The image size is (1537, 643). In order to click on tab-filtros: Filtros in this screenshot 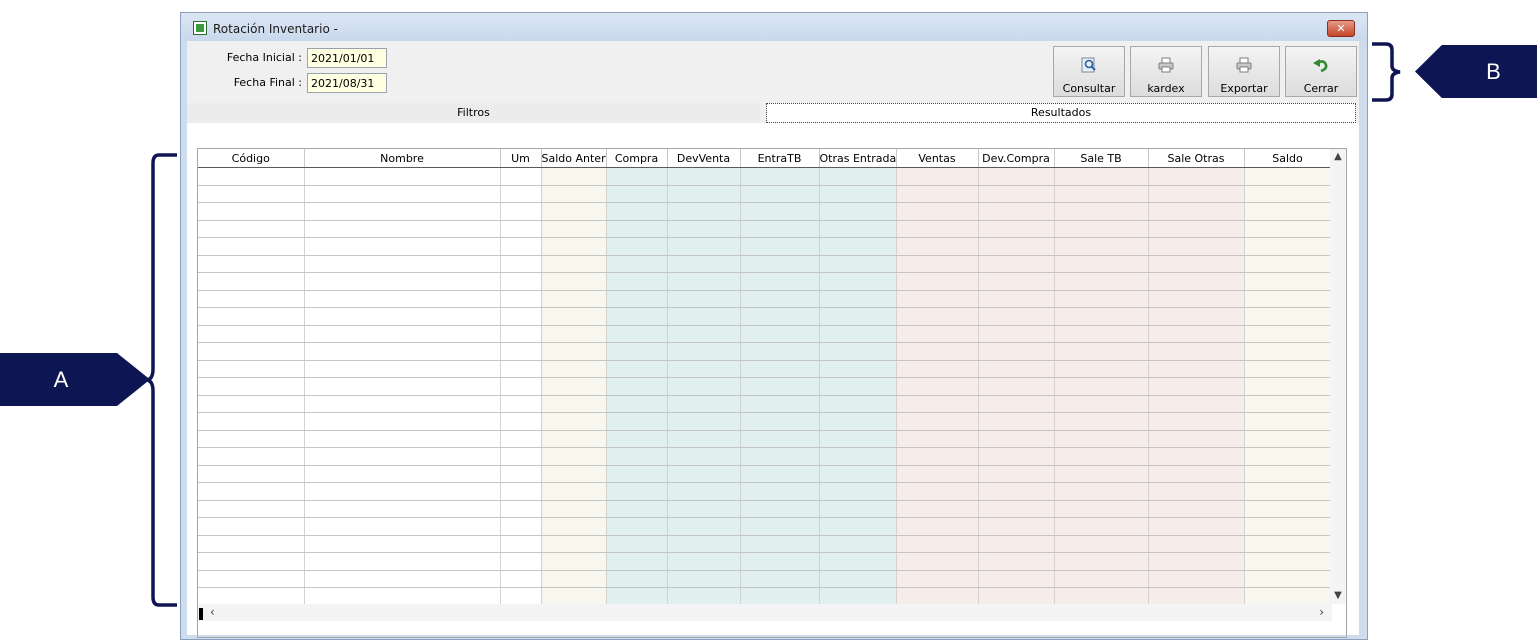, I will do `click(473, 113)`.